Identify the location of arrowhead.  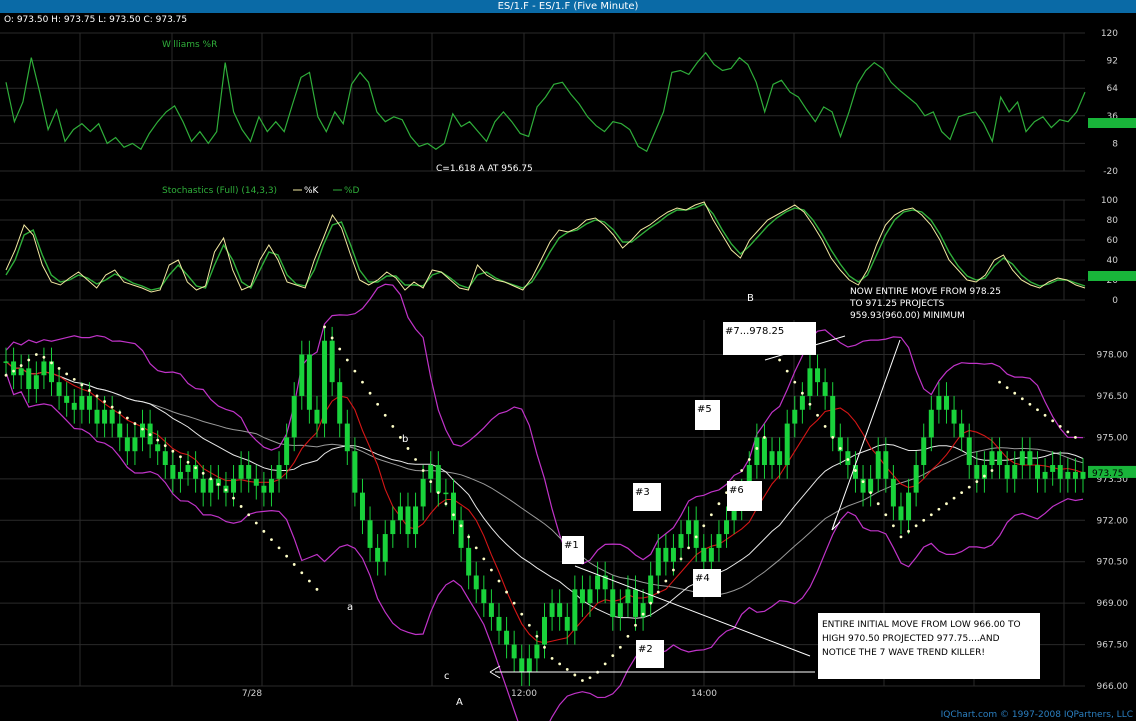
(834, 524).